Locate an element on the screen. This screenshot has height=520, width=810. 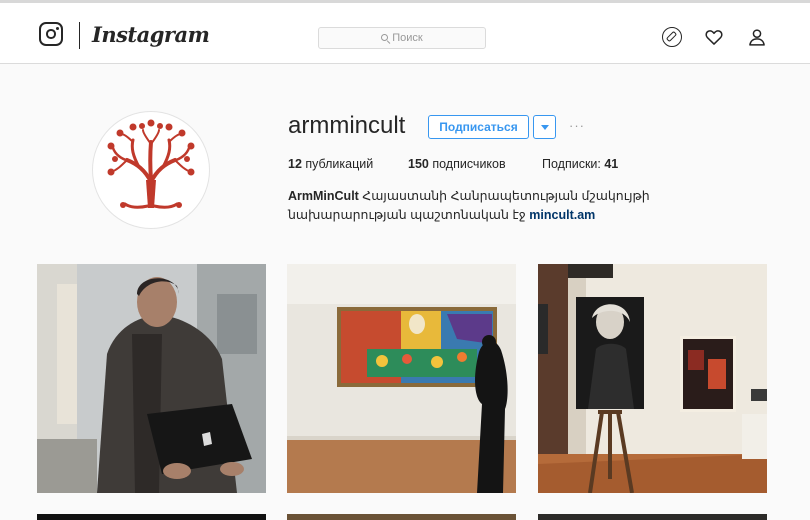
compass-icon is located at coordinates (672, 37).